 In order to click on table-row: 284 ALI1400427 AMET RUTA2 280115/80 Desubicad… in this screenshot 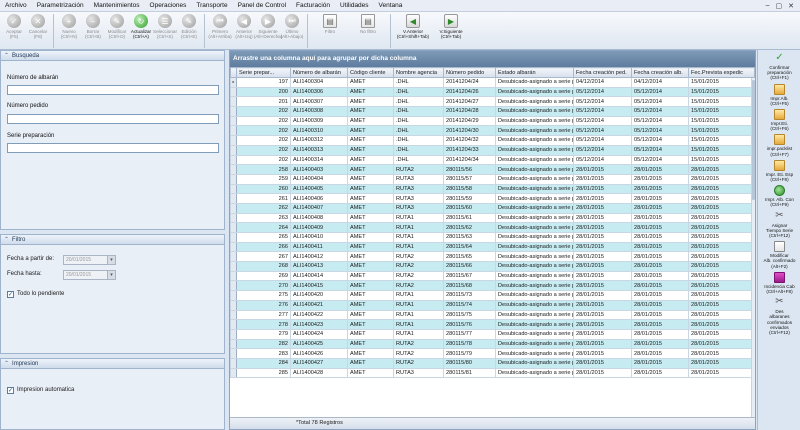, I will do `click(492, 363)`.